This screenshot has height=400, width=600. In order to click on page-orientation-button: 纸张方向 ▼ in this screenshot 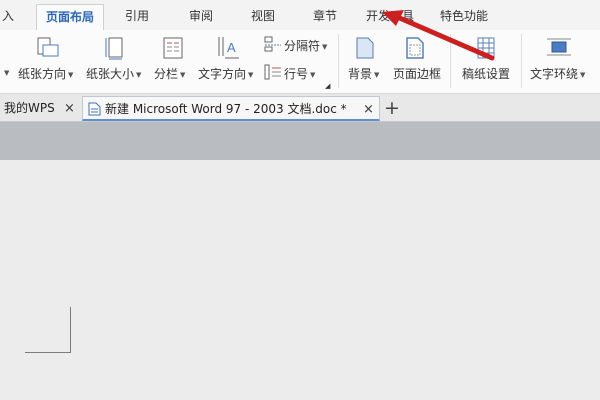, I will do `click(45, 73)`.